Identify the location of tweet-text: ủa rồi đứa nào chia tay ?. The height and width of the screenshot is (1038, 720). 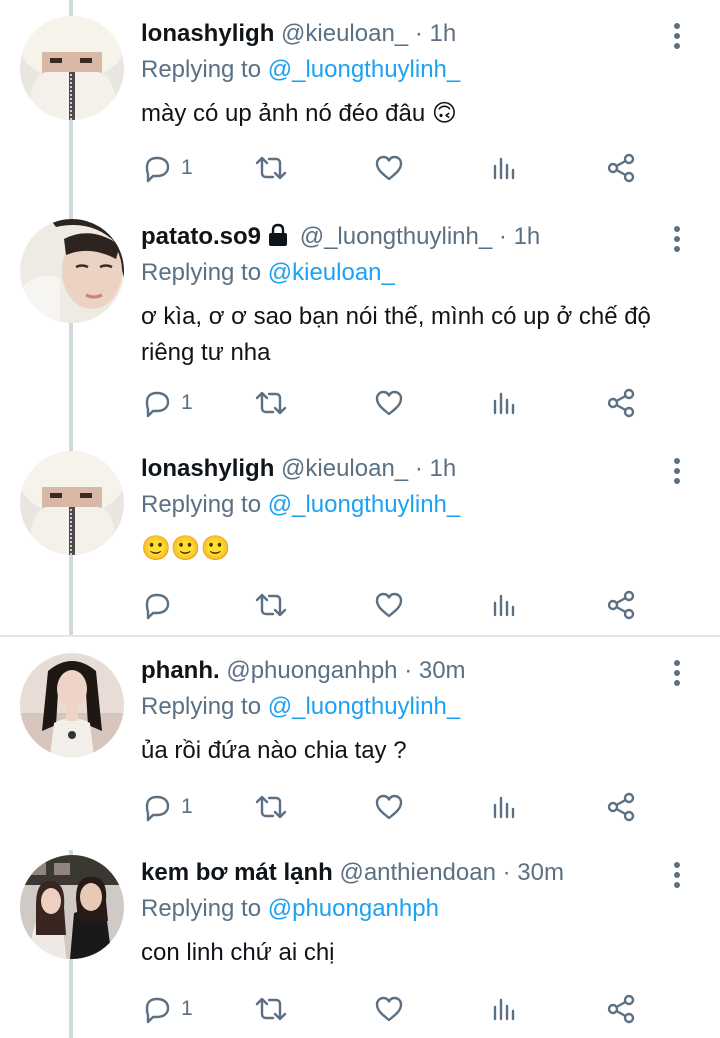
(274, 750).